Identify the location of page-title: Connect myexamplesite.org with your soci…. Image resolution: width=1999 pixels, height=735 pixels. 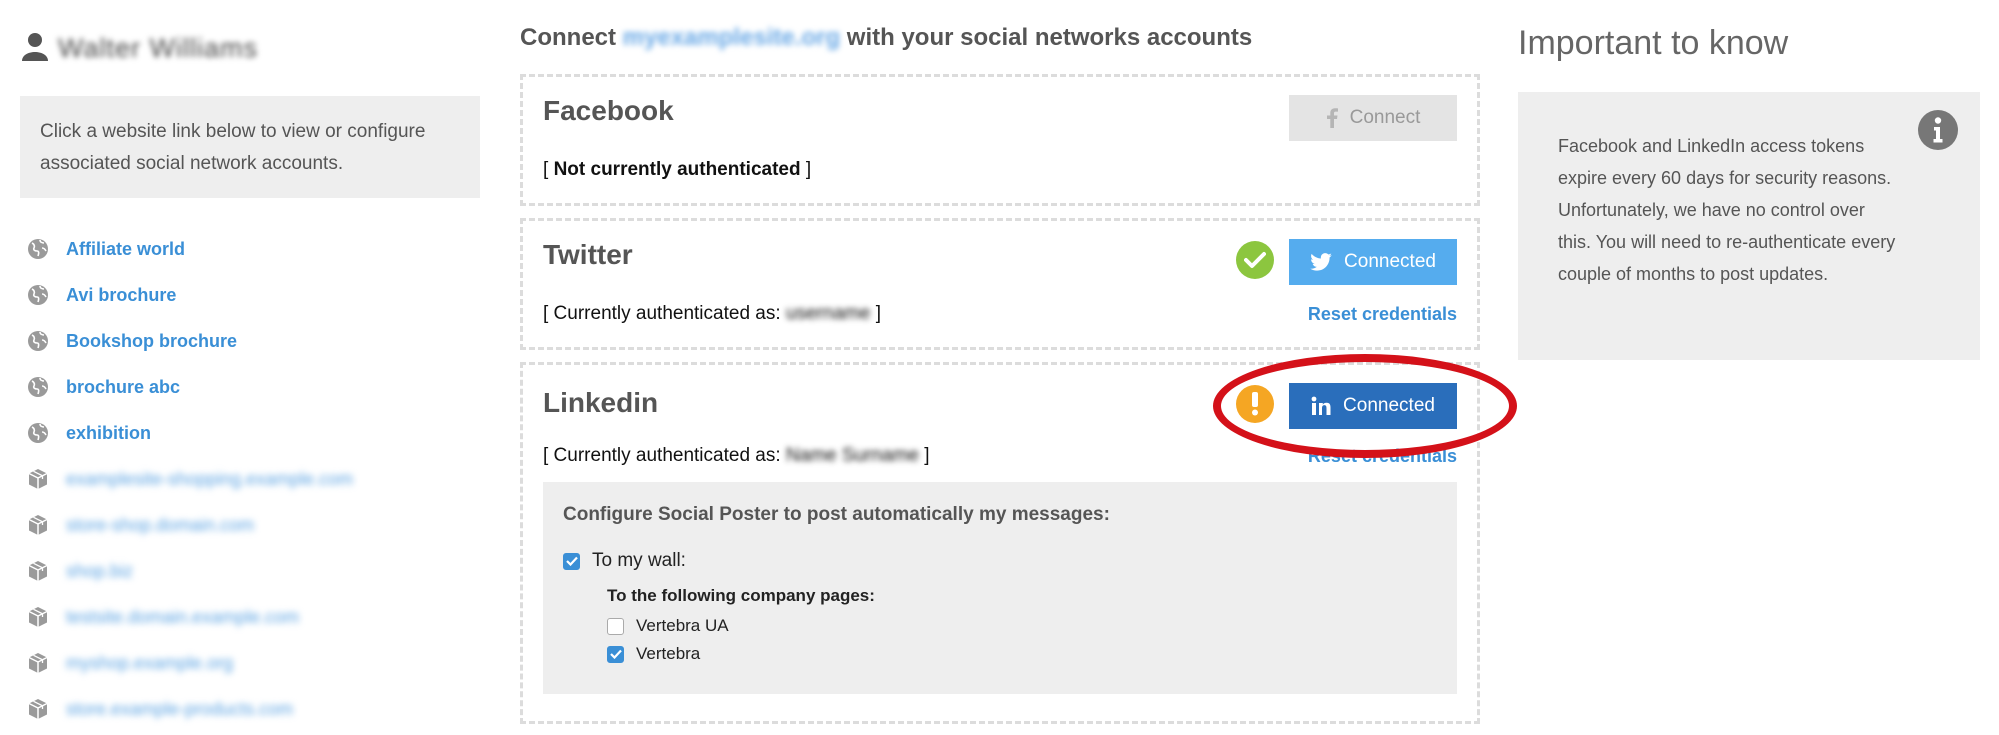
(1000, 40).